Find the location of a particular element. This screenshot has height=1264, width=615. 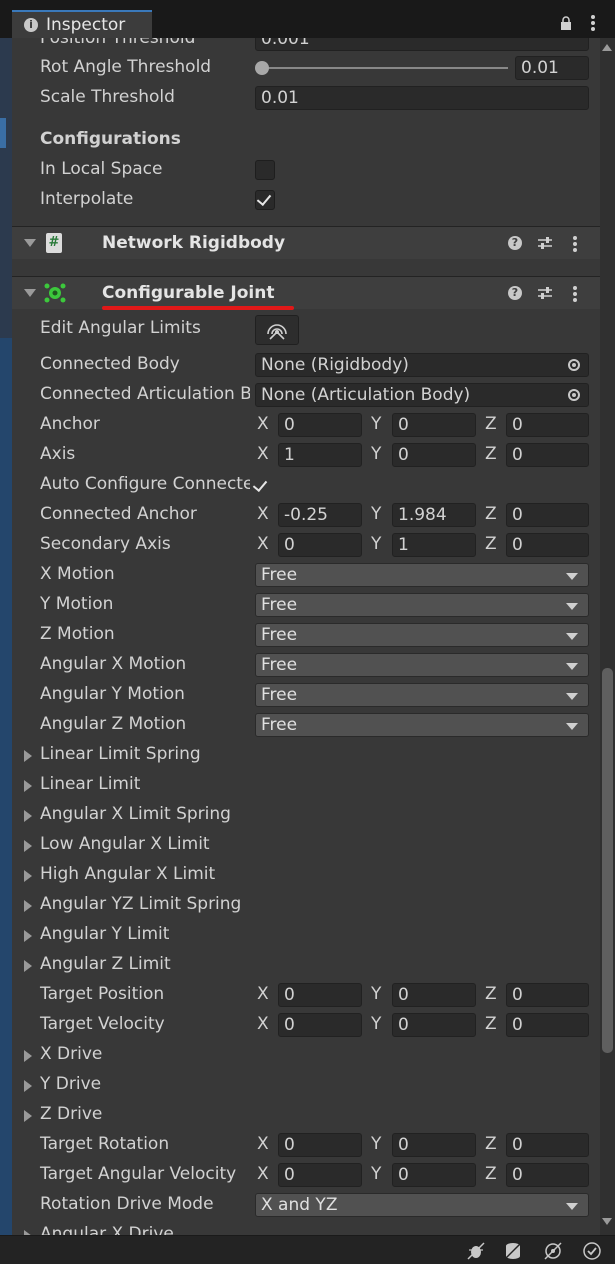

scroll-down-arrow-icon is located at coordinates (607, 1221).